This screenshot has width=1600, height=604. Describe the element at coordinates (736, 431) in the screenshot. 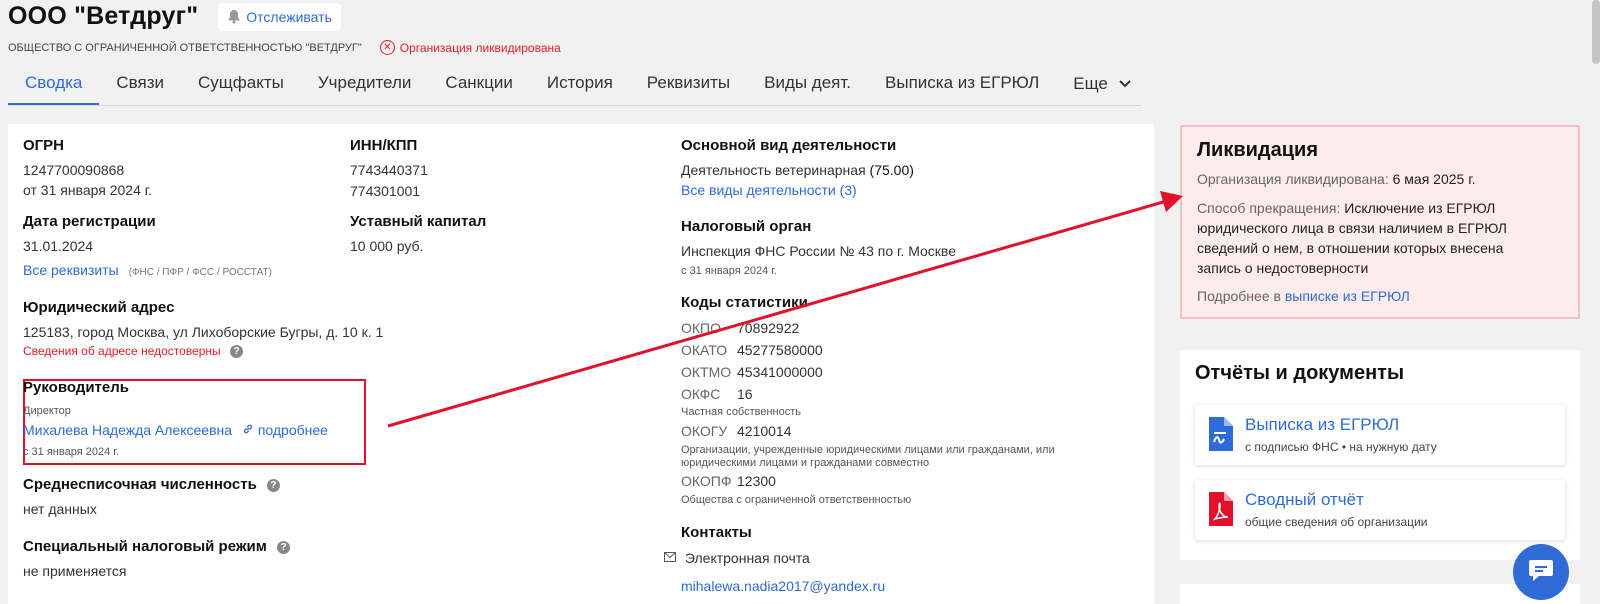

I see `okogu-row: ОКОГУ 4210014` at that location.